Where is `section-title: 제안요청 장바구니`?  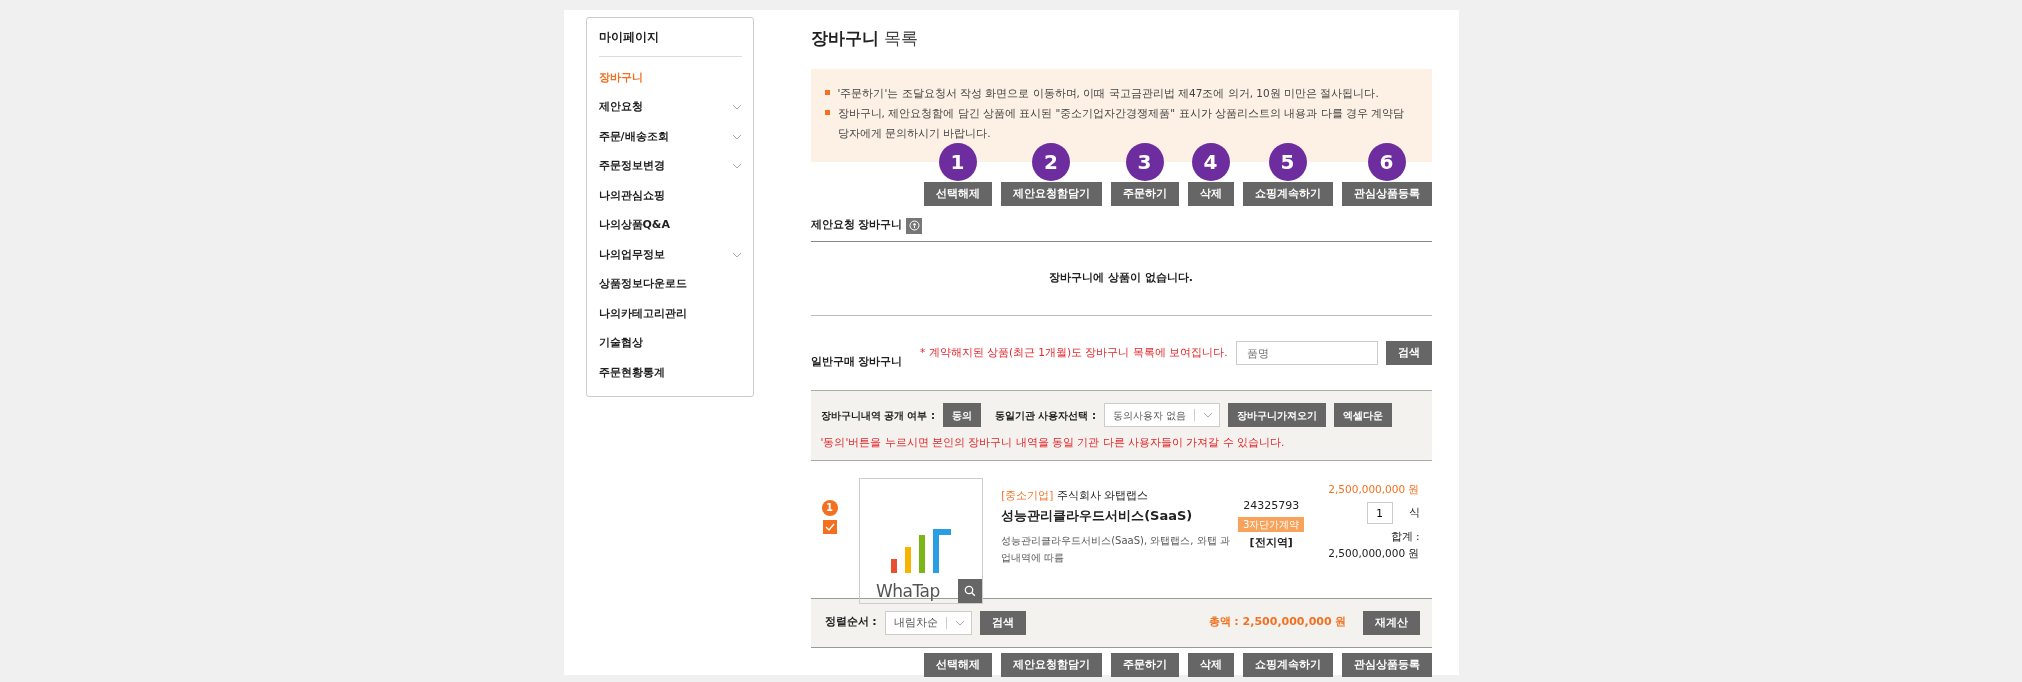 section-title: 제안요청 장바구니 is located at coordinates (856, 225).